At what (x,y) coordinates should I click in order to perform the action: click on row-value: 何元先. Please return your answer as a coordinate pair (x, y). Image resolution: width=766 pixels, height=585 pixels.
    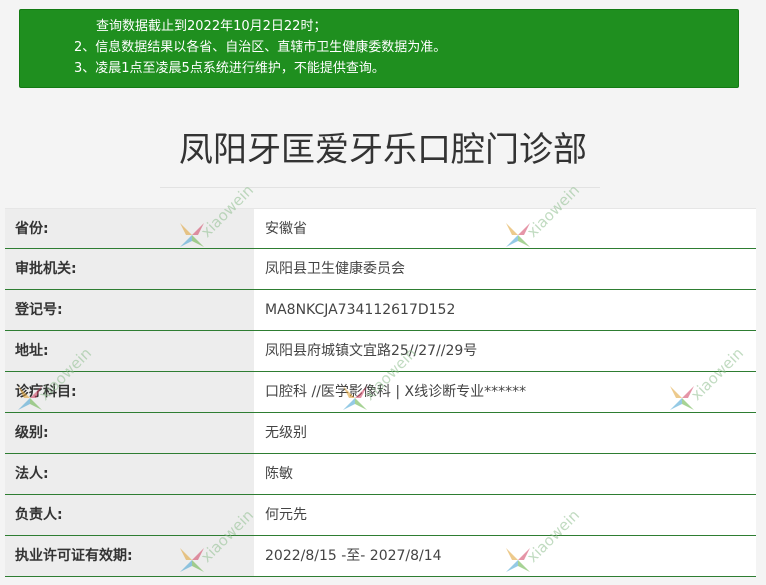
    Looking at the image, I should click on (505, 515).